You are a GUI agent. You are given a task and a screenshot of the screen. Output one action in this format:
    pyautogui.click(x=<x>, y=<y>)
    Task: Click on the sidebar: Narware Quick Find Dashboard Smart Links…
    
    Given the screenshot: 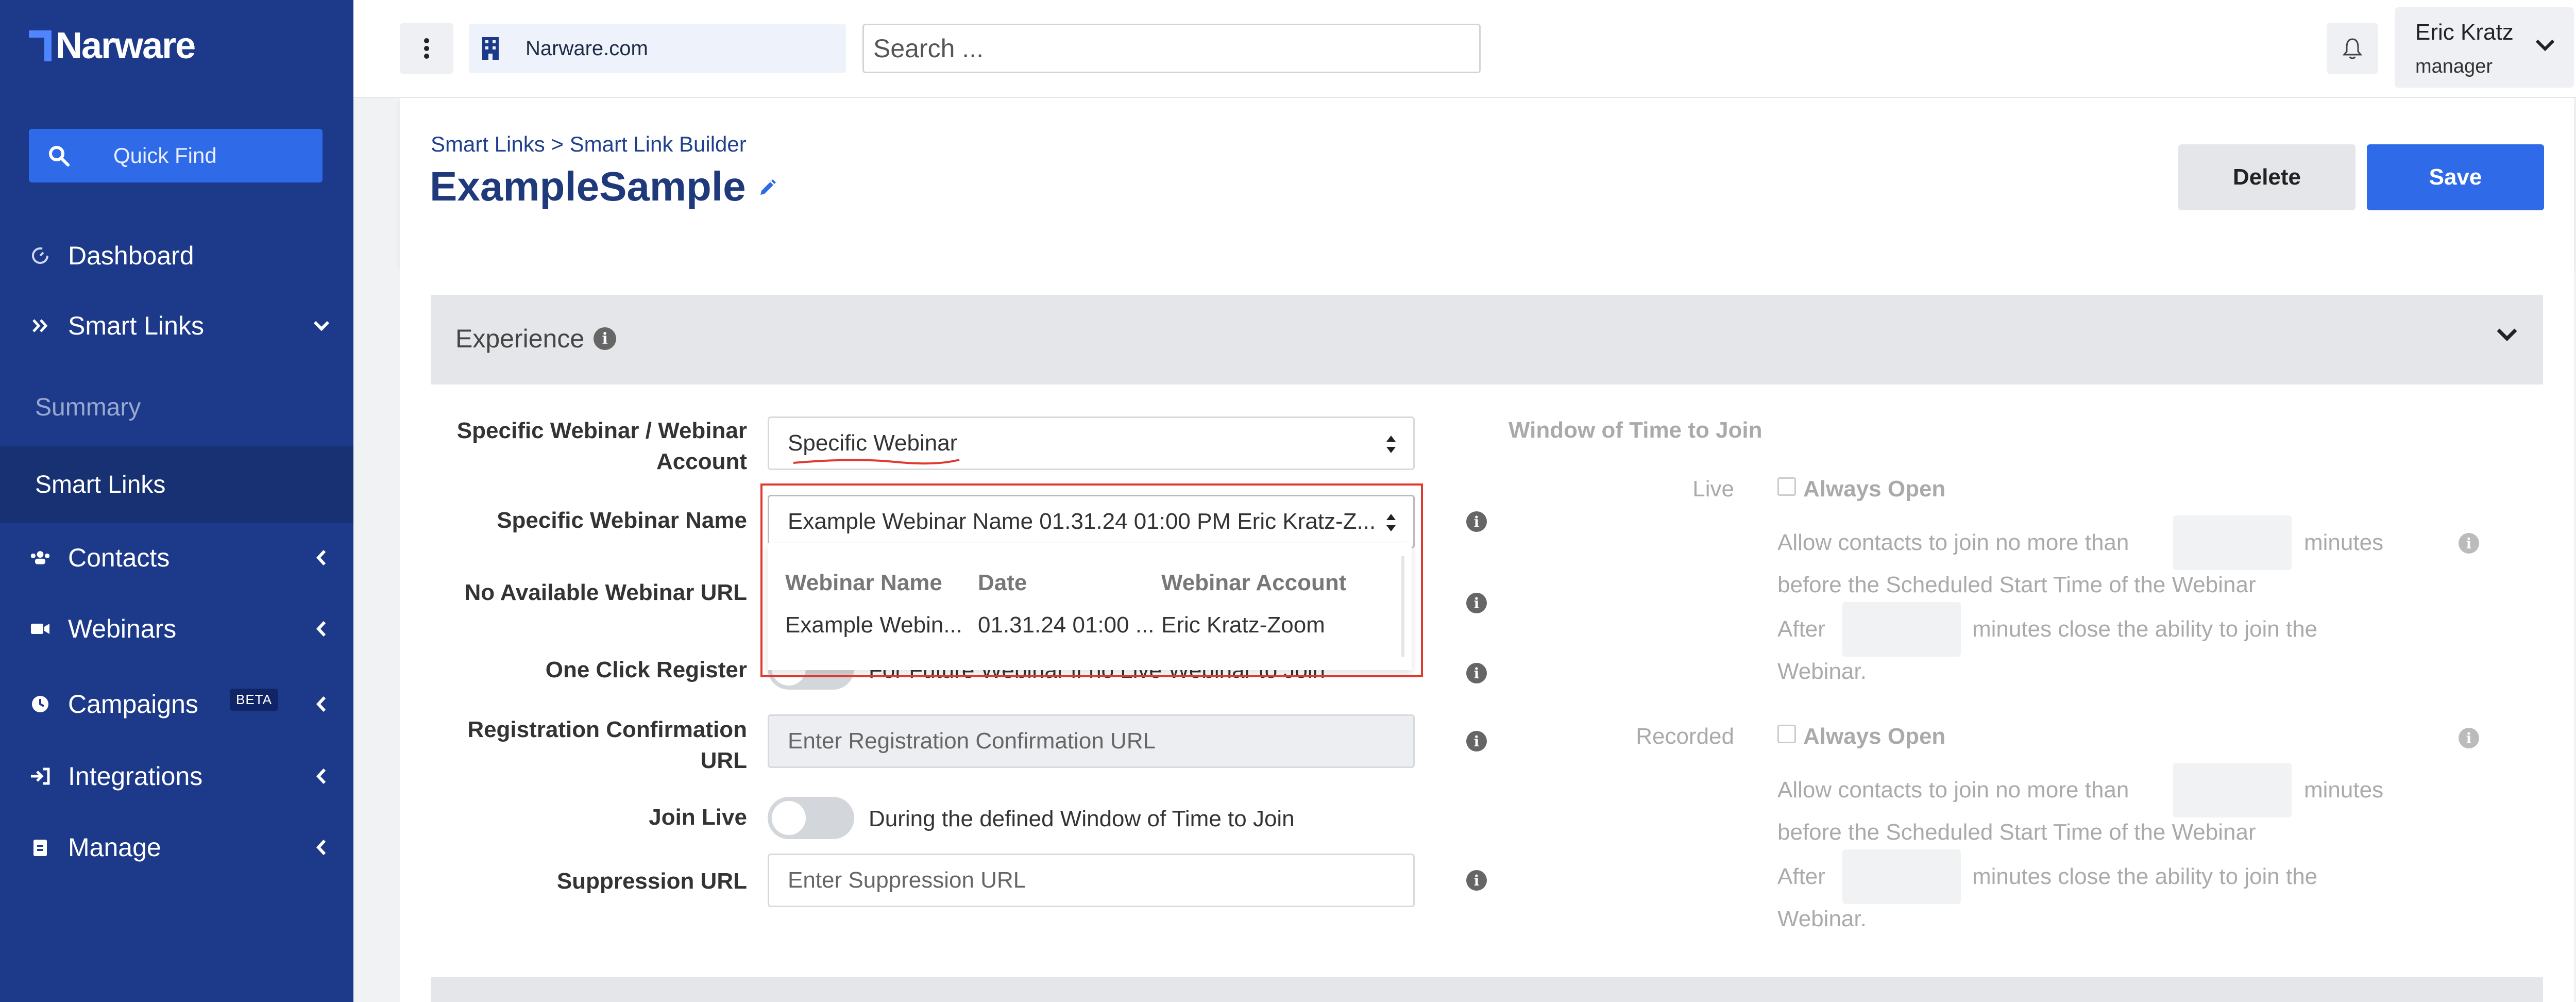 What is the action you would take?
    pyautogui.click(x=176, y=501)
    